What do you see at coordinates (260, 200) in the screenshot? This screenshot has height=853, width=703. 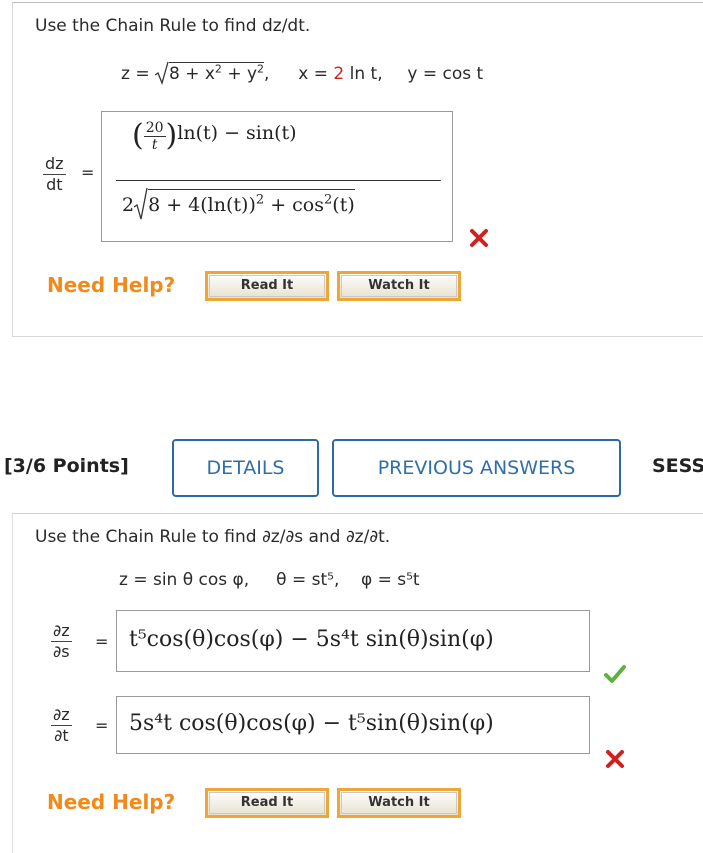 I see `den-exp-1: 2` at bounding box center [260, 200].